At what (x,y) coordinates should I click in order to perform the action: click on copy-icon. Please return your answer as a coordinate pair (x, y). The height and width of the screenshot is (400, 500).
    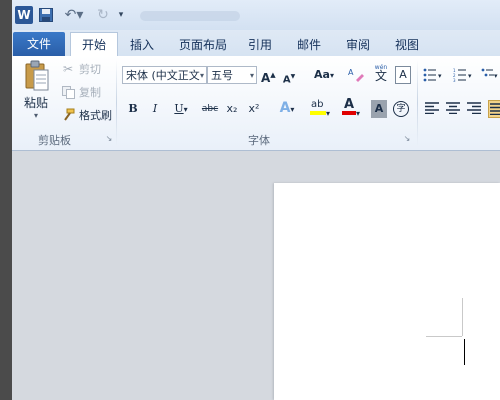
    Looking at the image, I should click on (68, 92).